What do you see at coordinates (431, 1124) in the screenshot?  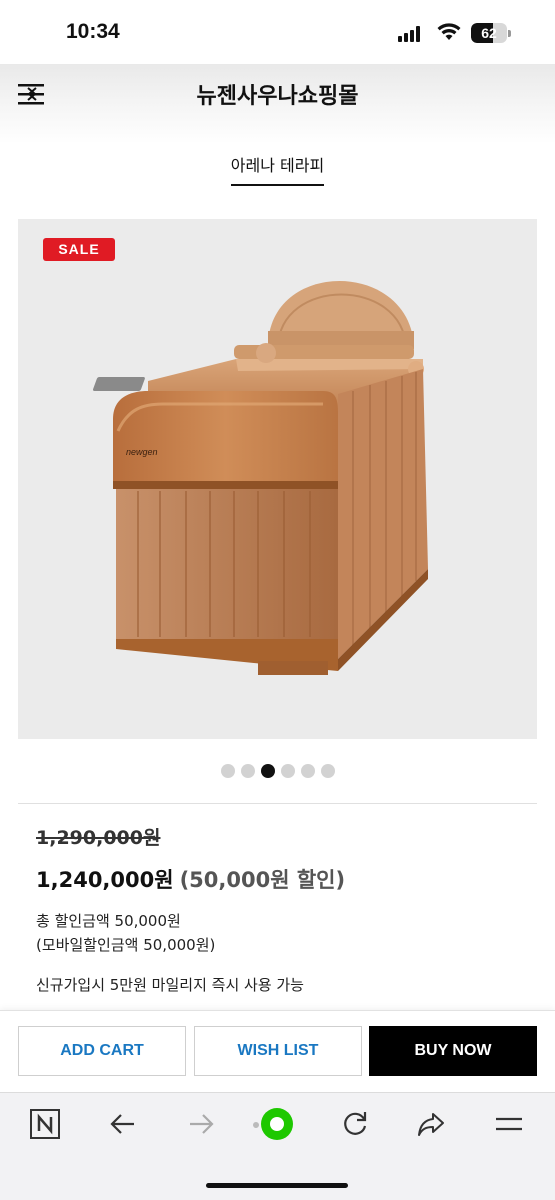 I see `share-icon` at bounding box center [431, 1124].